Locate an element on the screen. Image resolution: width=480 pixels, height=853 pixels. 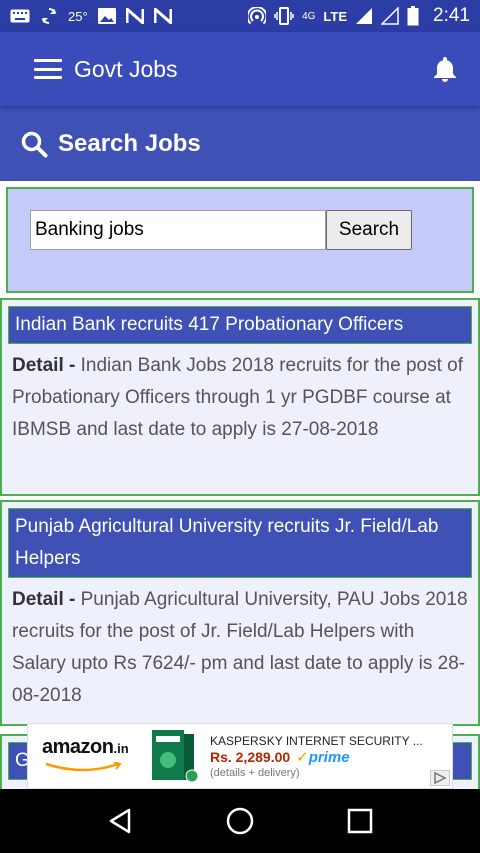
prime-logo: ✓prime is located at coordinates (322, 757).